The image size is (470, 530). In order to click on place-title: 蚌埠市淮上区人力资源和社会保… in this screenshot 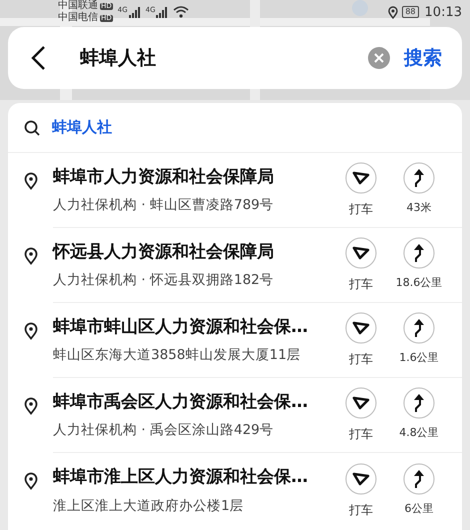, I will do `click(198, 478)`.